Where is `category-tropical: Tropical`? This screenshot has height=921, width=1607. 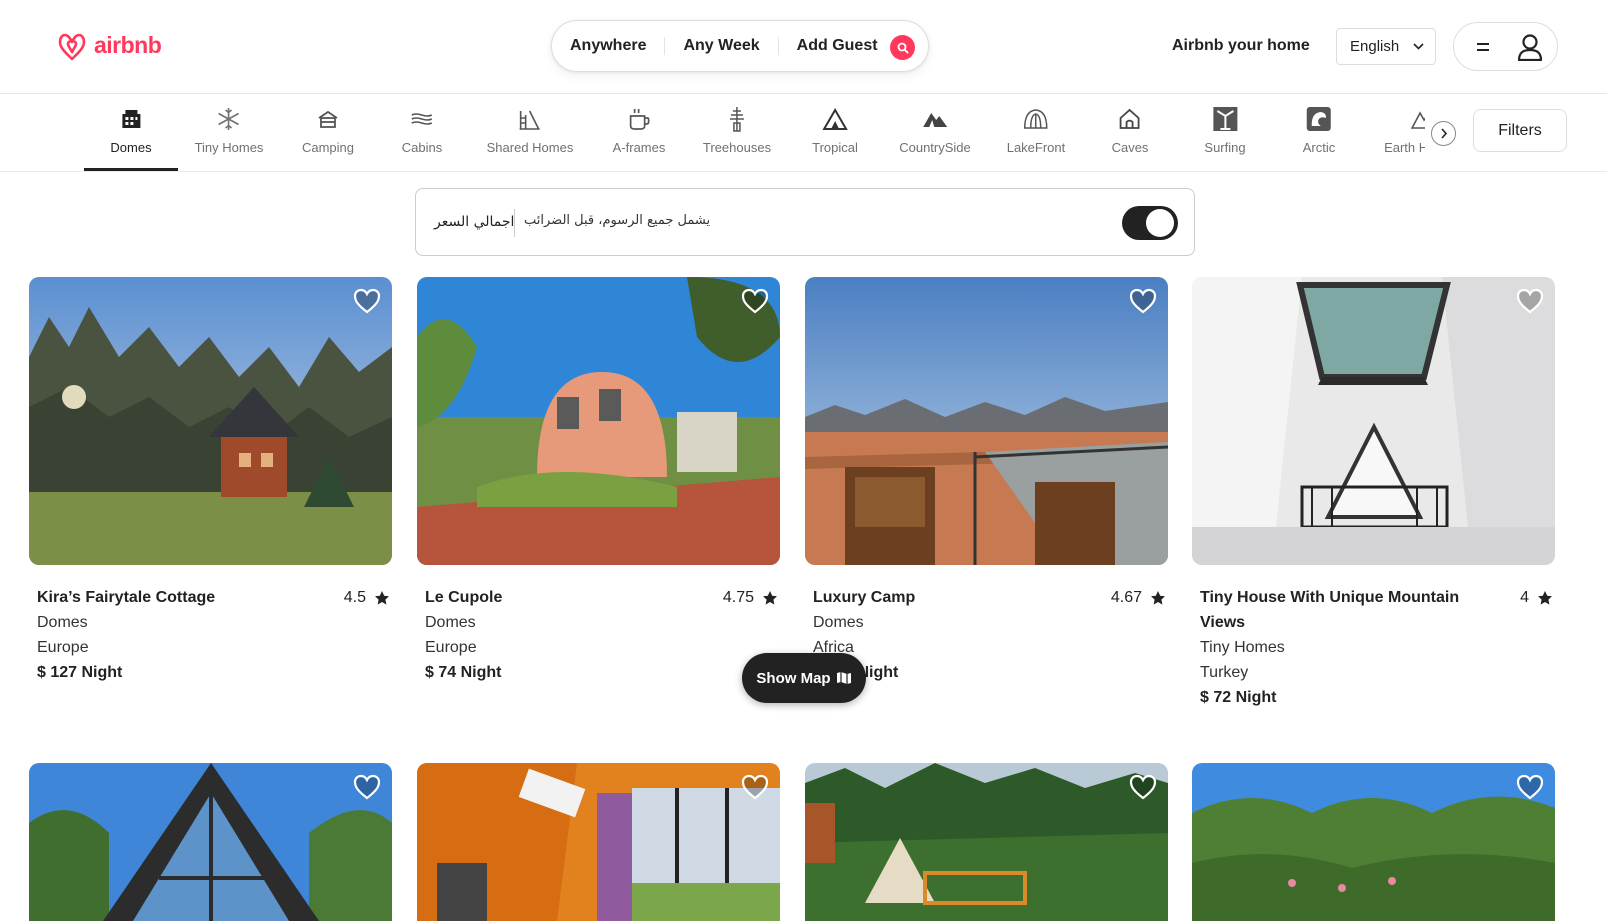
category-tropical: Tropical is located at coordinates (835, 130).